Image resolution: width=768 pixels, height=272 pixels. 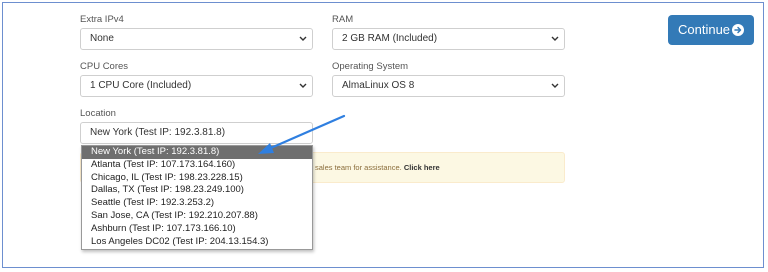 What do you see at coordinates (390, 38) in the screenshot?
I see `ram-value: 2 GB RAM (Included)` at bounding box center [390, 38].